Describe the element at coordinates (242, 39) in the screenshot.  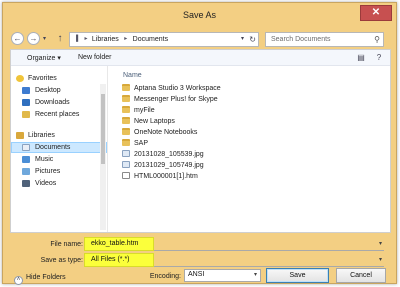
I see `address-dropdown-icon: ▾` at that location.